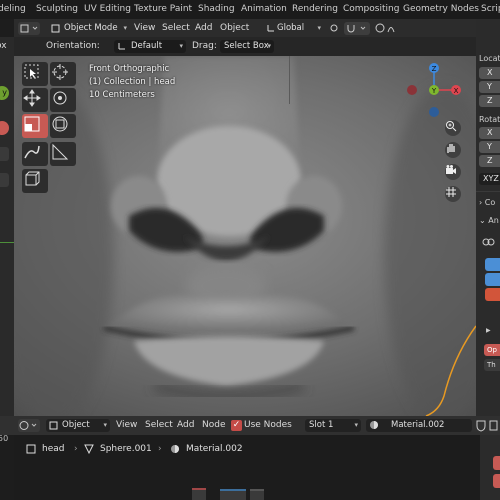 The height and width of the screenshot is (500, 500). Describe the element at coordinates (144, 28) in the screenshot. I see `menu-view: View` at that location.